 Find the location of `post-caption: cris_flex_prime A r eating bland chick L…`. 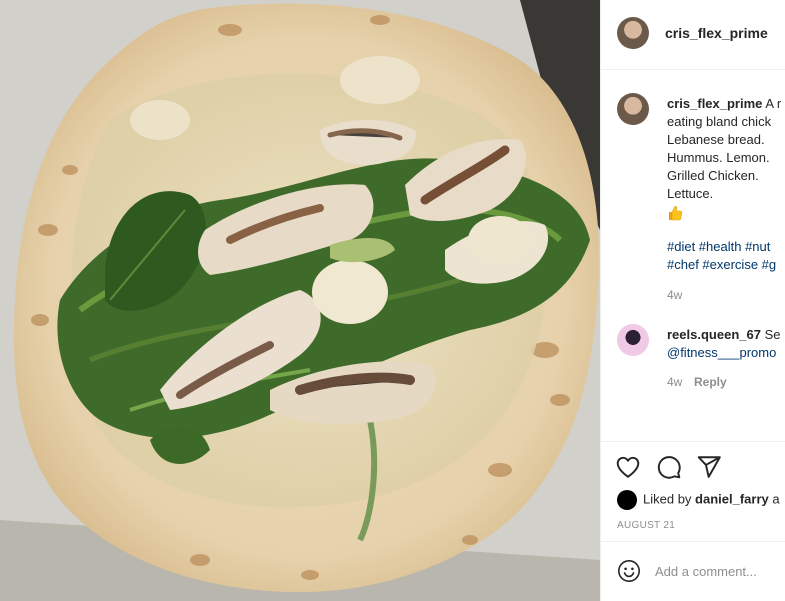

post-caption: cris_flex_prime A r eating bland chick L… is located at coordinates (726, 160).